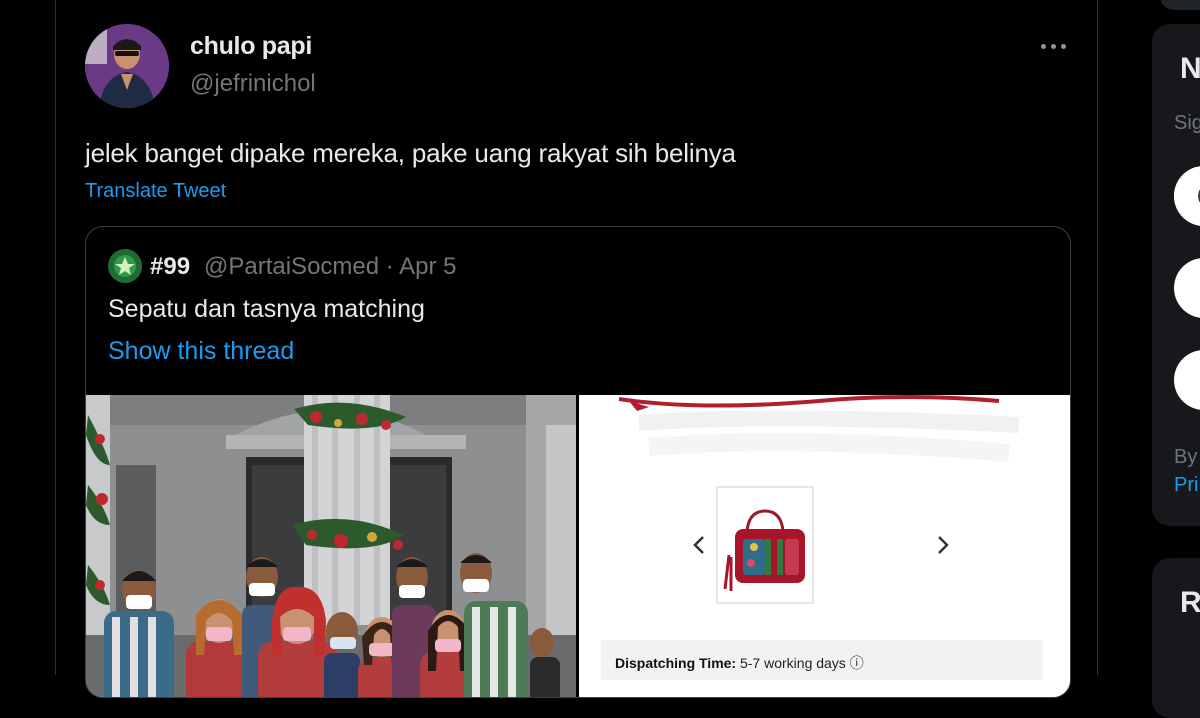 This screenshot has height=718, width=1200. What do you see at coordinates (125, 266) in the screenshot?
I see `quoted-avatar` at bounding box center [125, 266].